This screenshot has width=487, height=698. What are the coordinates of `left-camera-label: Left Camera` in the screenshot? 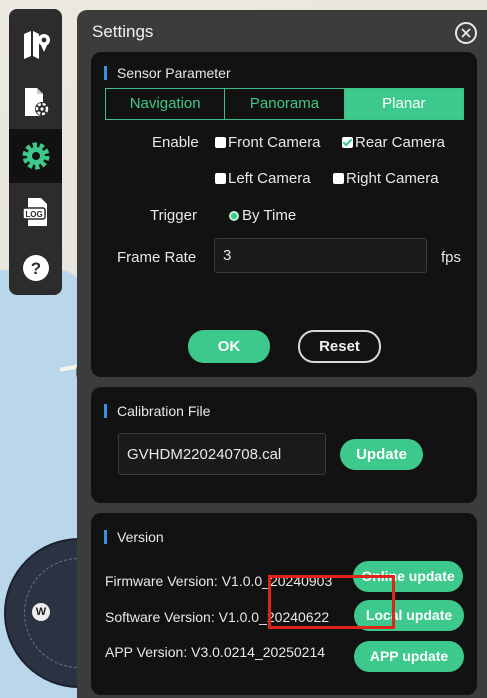 It's located at (269, 178).